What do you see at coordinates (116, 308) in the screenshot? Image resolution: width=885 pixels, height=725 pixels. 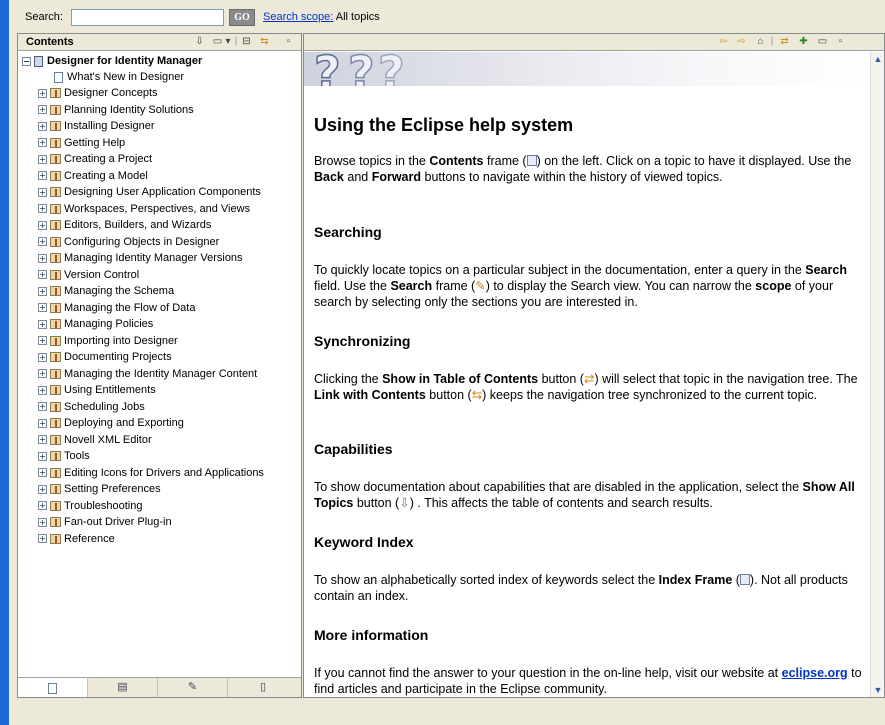 I see `tree-item: + Managing the Flow of Data` at bounding box center [116, 308].